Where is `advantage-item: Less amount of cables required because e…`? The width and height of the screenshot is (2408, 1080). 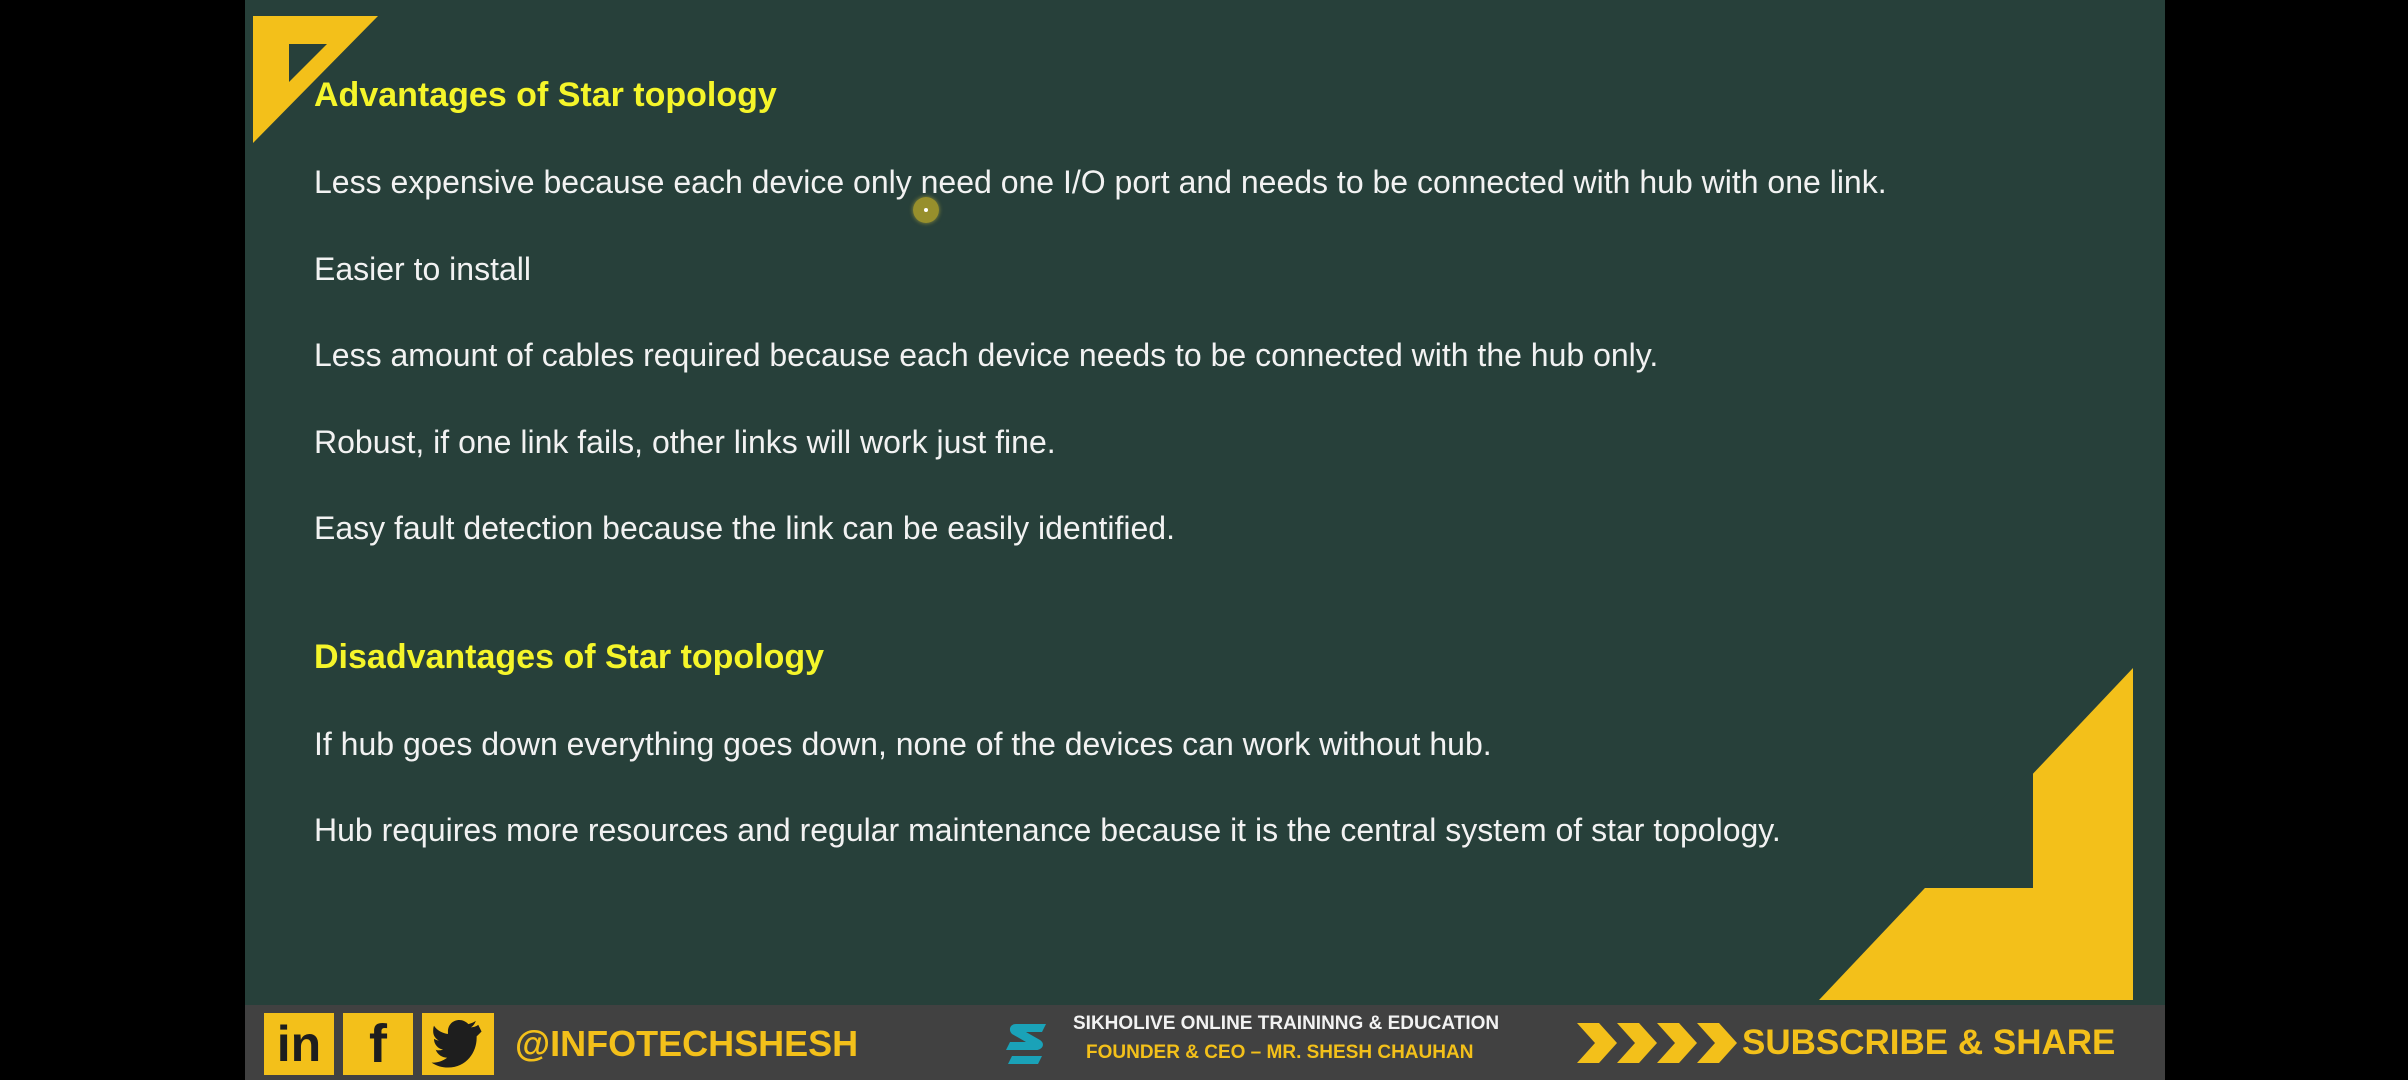
advantage-item: Less amount of cables required because e… is located at coordinates (986, 355).